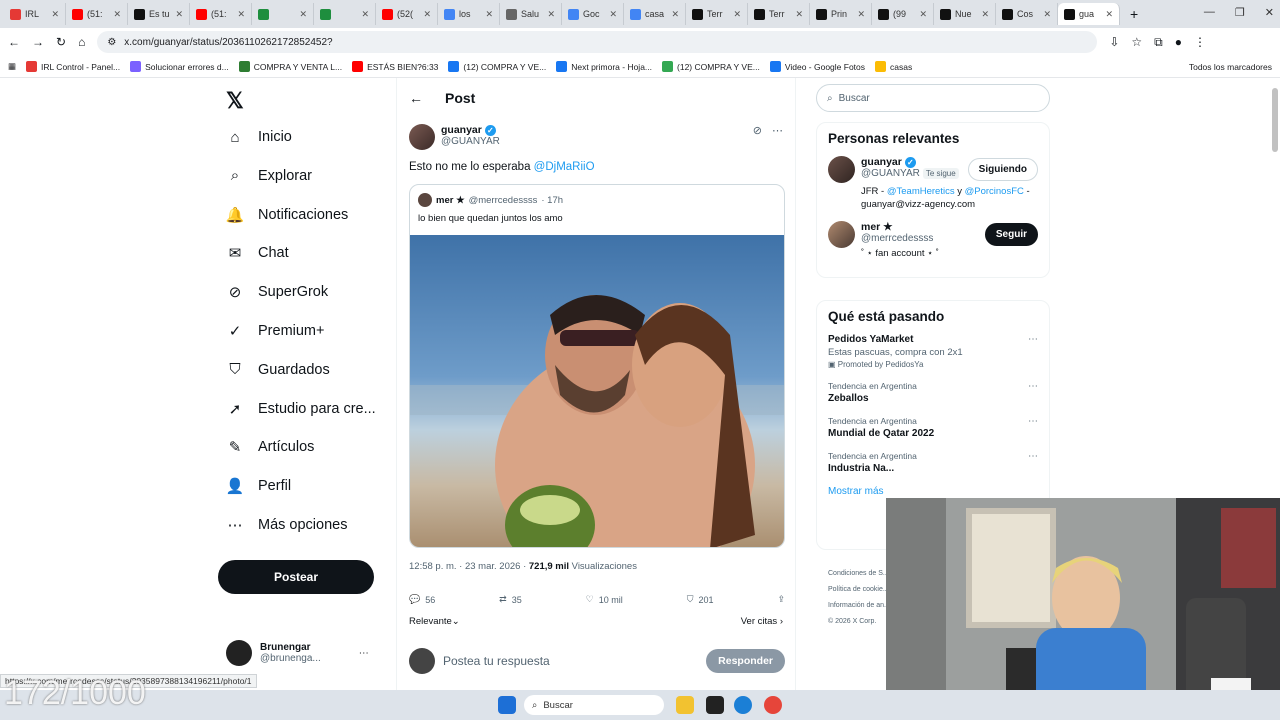  What do you see at coordinates (1200, 42) in the screenshot?
I see `menu-icon: ⋮` at bounding box center [1200, 42].